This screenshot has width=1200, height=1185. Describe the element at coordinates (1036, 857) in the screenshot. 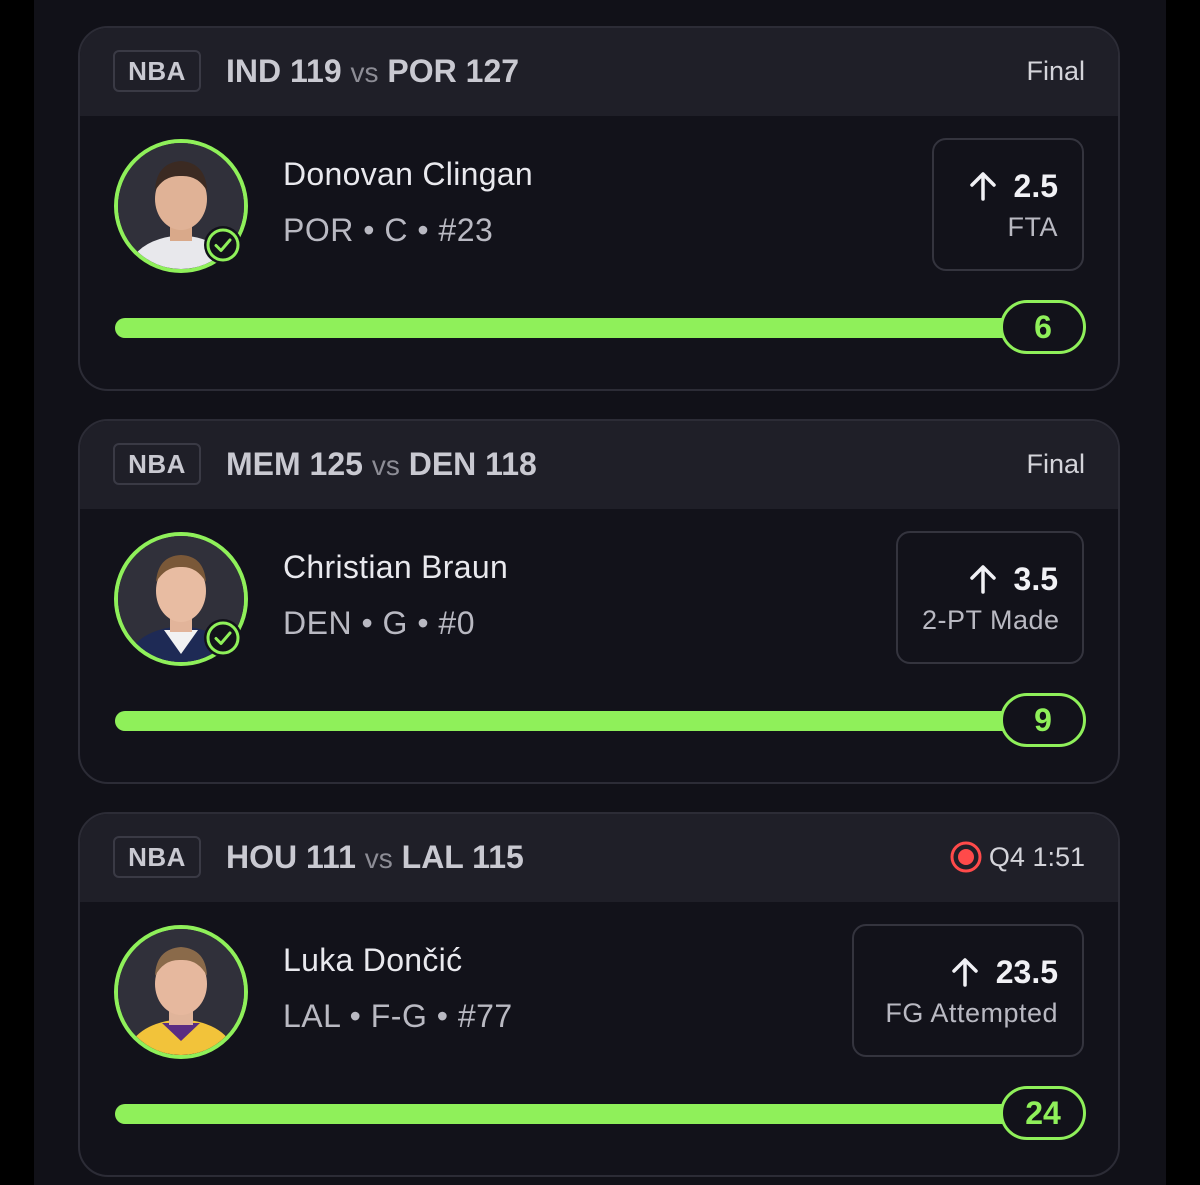

I see `game-status-label: Q4 1:51` at that location.